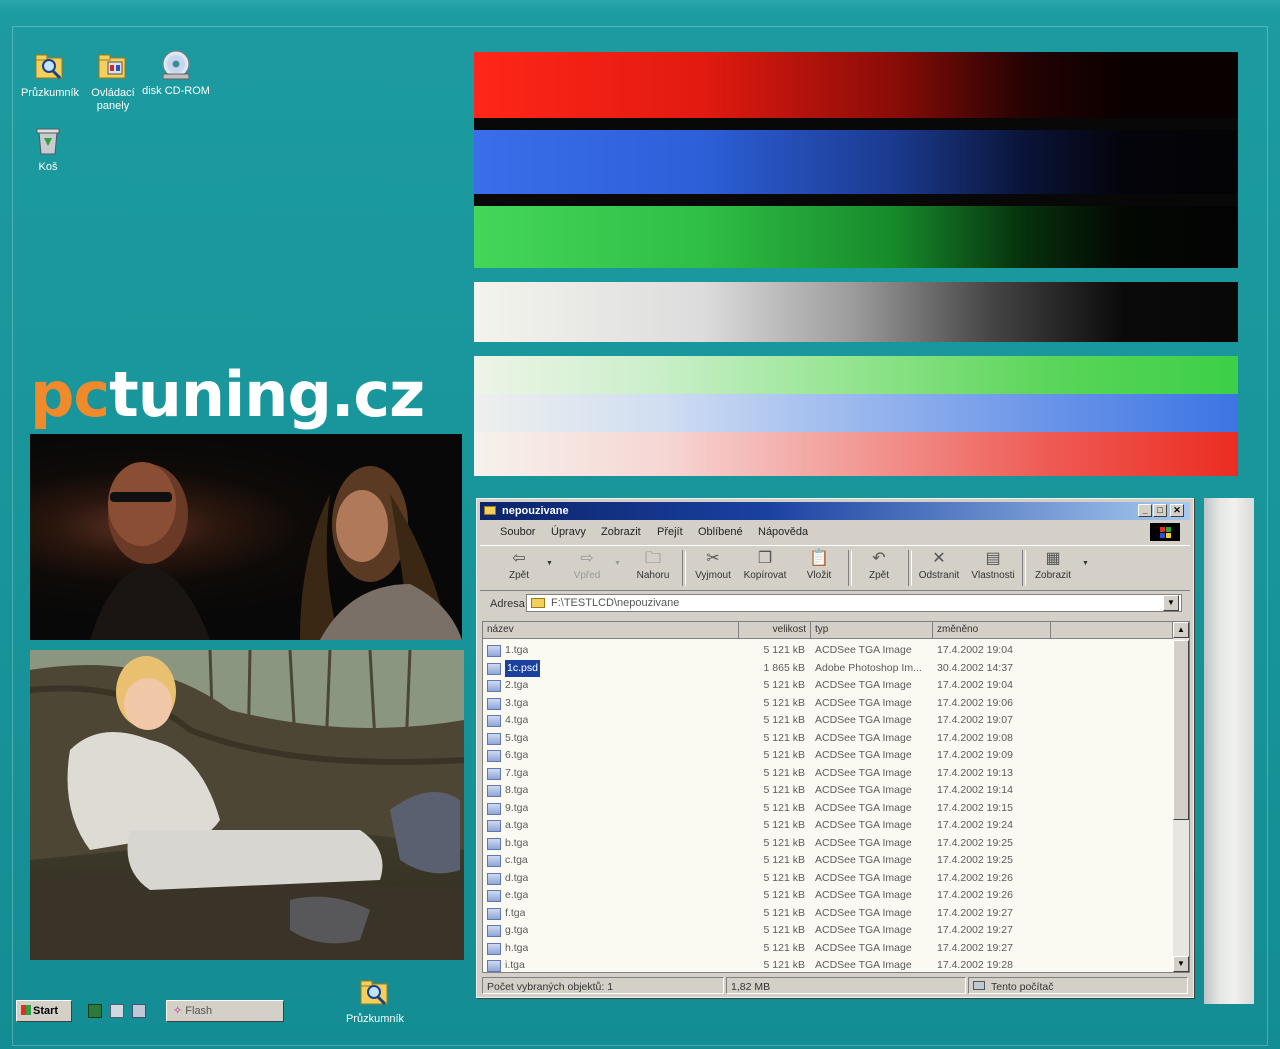 Image resolution: width=1280 pixels, height=1049 pixels. Describe the element at coordinates (138, 1011) in the screenshot. I see `quick-launch-channels` at that location.